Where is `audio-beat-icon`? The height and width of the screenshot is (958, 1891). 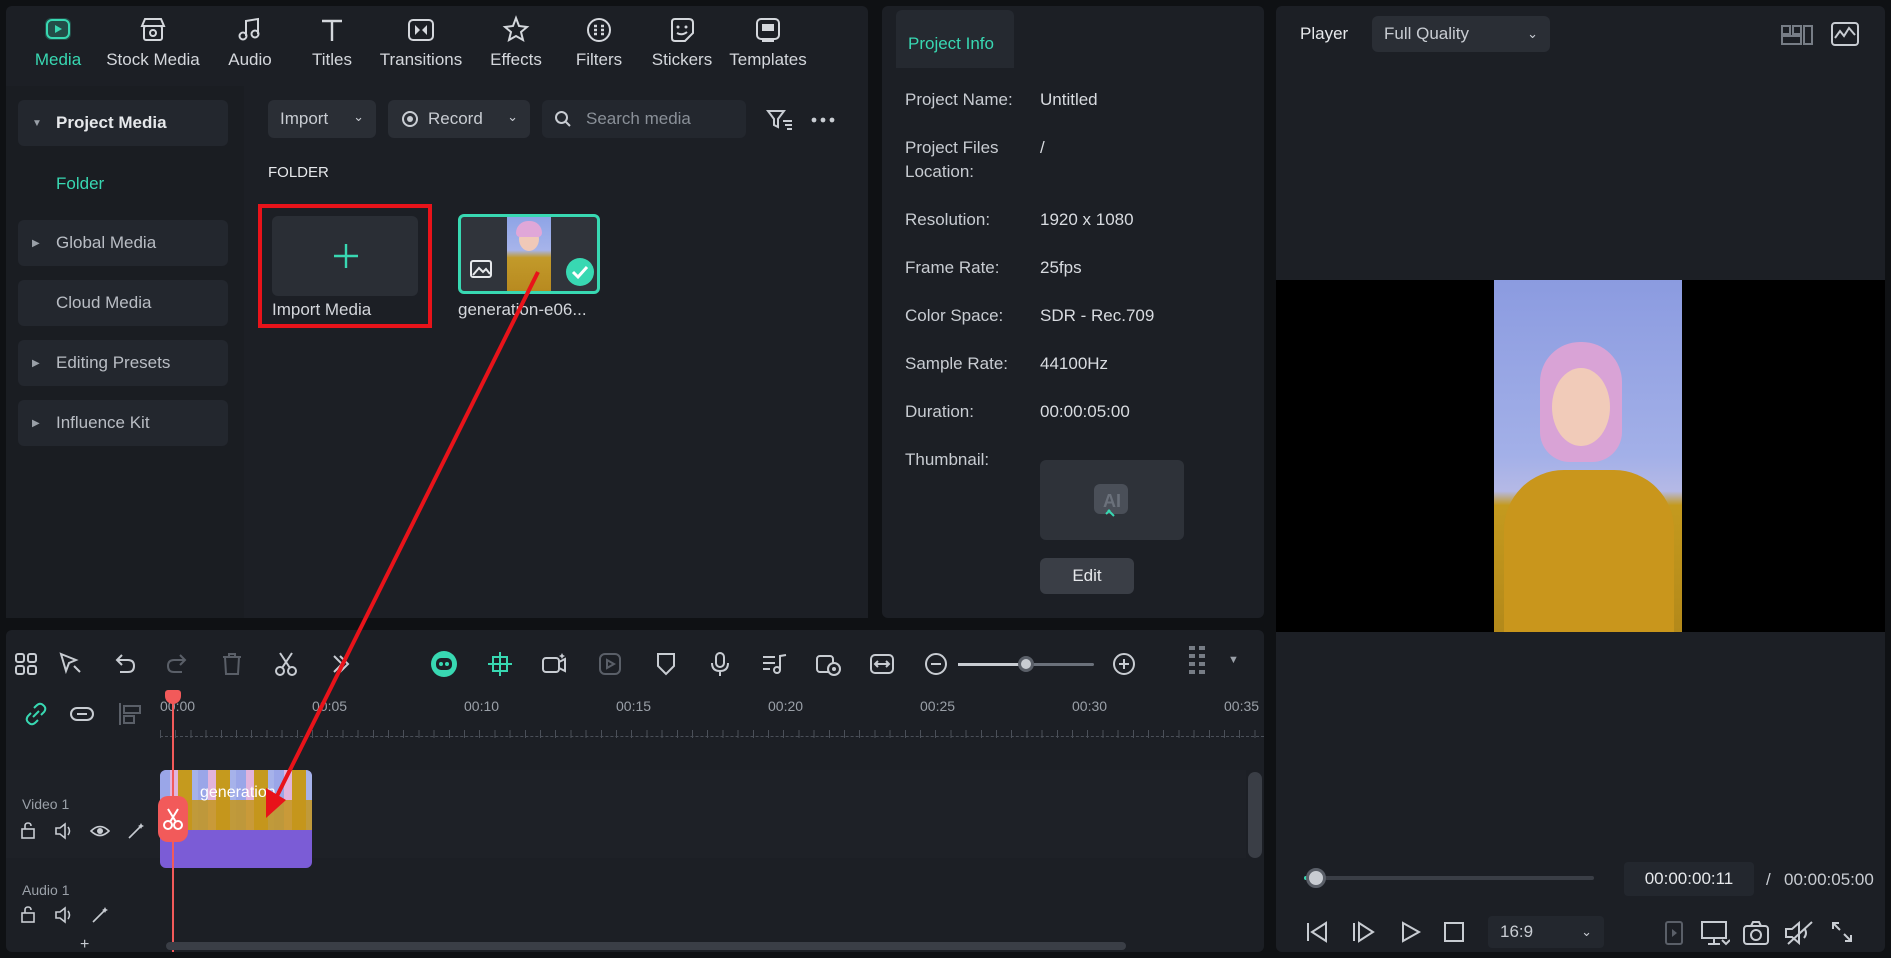 audio-beat-icon is located at coordinates (774, 664).